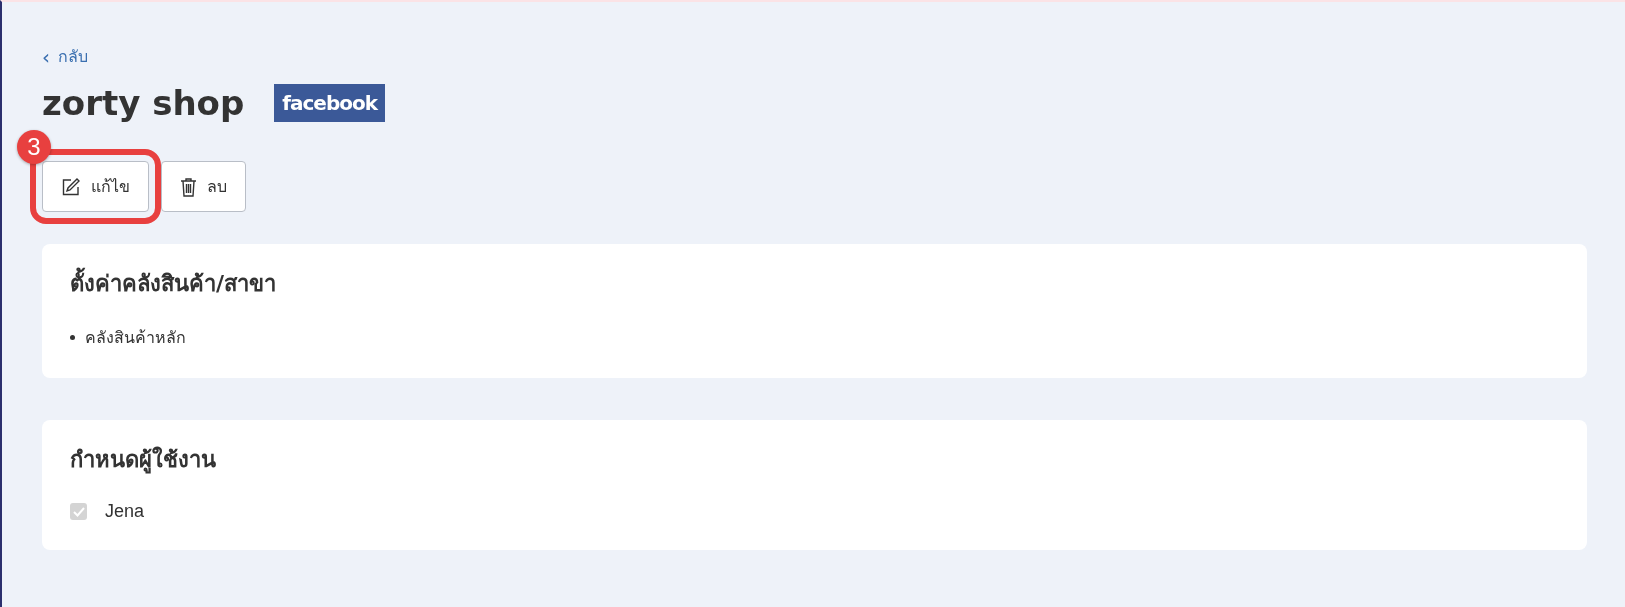  I want to click on delete-button: ลบ, so click(203, 186).